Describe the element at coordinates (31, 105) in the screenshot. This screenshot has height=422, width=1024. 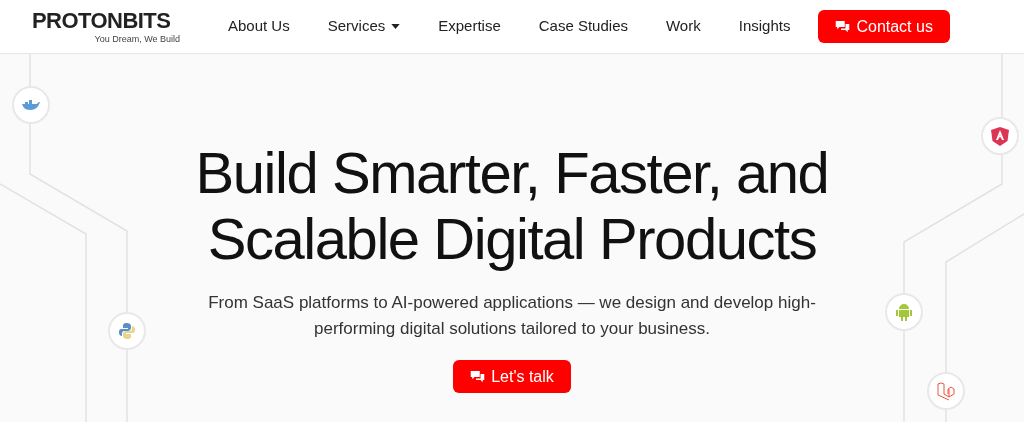
I see `whale-icon` at that location.